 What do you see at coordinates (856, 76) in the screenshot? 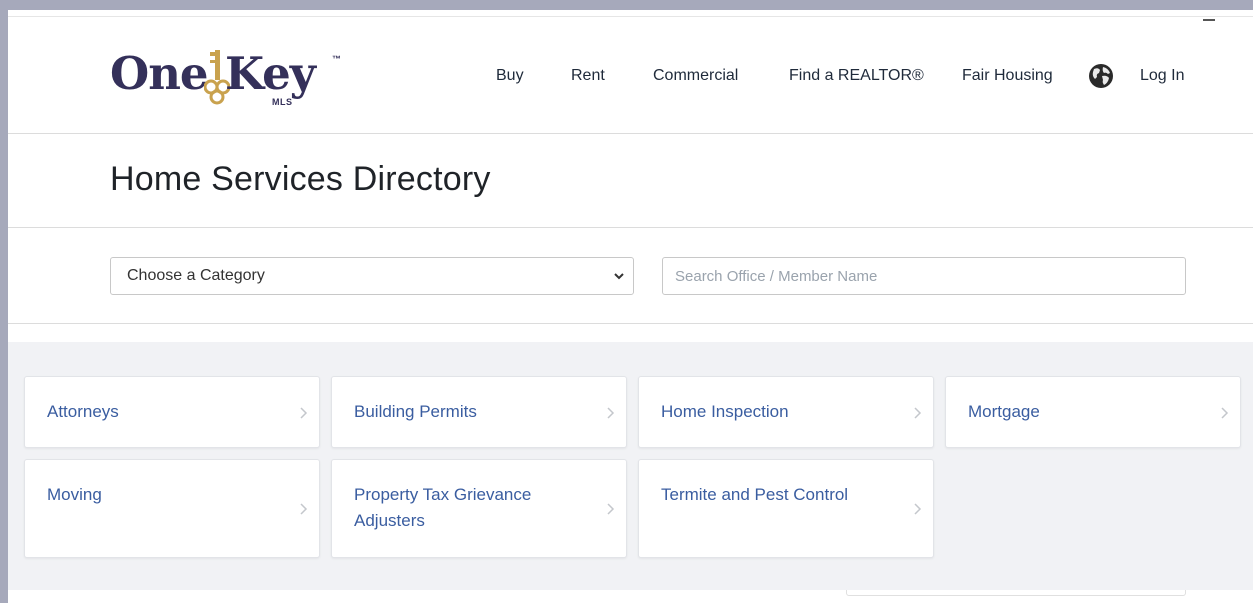
I see `nav-find-realtor: Find a REALTOR®` at bounding box center [856, 76].